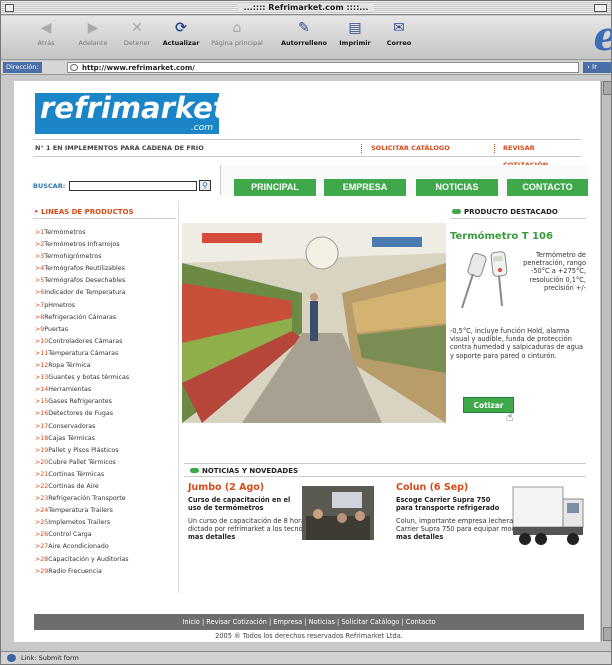 Image resolution: width=612 pixels, height=665 pixels. What do you see at coordinates (178, 397) in the screenshot?
I see `column-divider` at bounding box center [178, 397].